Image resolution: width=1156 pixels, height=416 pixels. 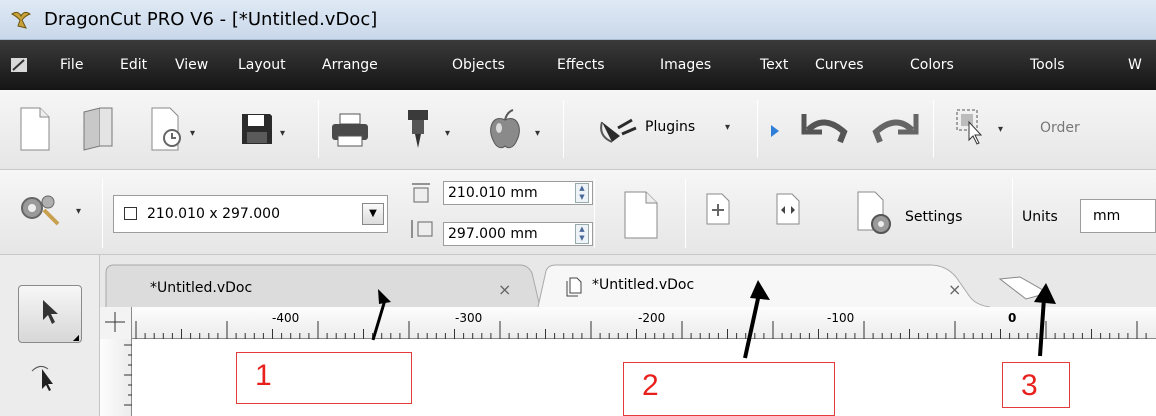 What do you see at coordinates (1107, 216) in the screenshot?
I see `units-value: mm` at bounding box center [1107, 216].